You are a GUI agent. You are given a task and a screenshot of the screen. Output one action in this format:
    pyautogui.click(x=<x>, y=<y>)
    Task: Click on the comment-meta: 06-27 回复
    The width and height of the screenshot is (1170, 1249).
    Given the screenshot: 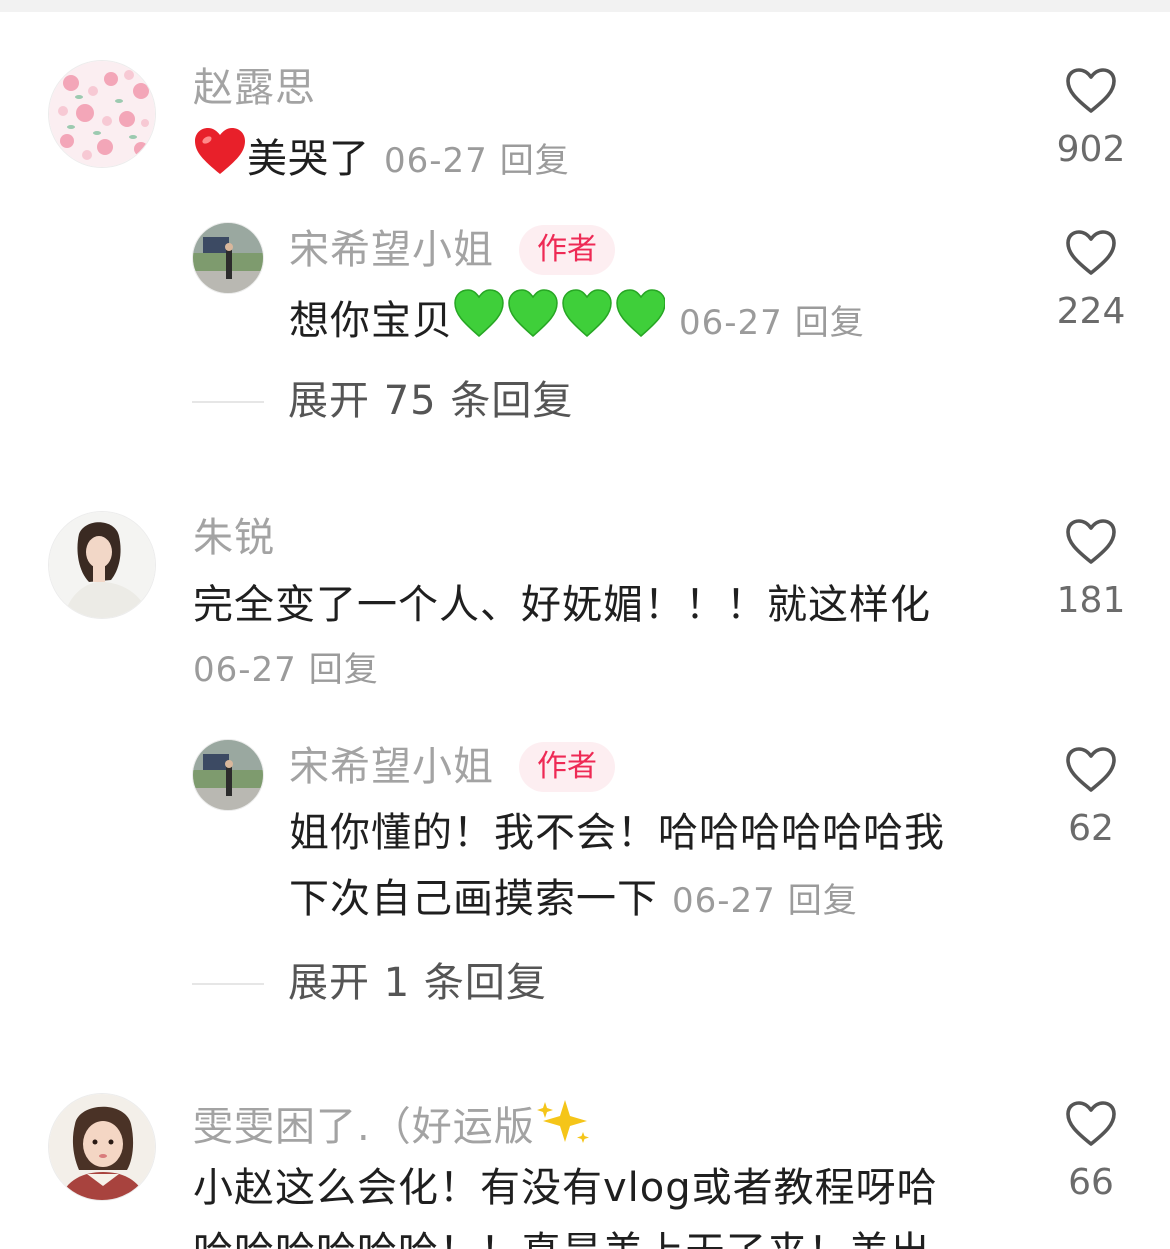 What is the action you would take?
    pyautogui.click(x=279, y=670)
    